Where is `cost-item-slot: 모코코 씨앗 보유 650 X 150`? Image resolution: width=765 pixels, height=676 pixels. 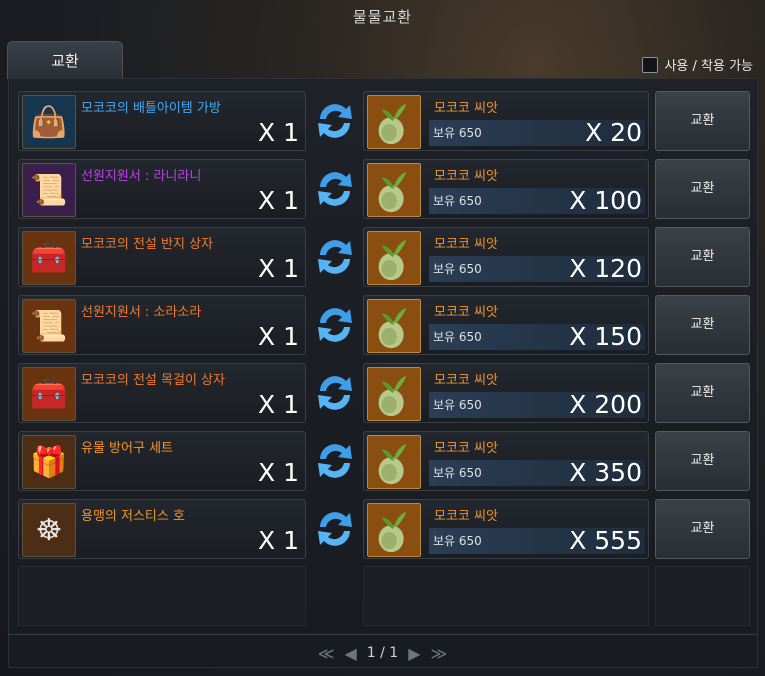
cost-item-slot: 모코코 씨앗 보유 650 X 150 is located at coordinates (506, 325).